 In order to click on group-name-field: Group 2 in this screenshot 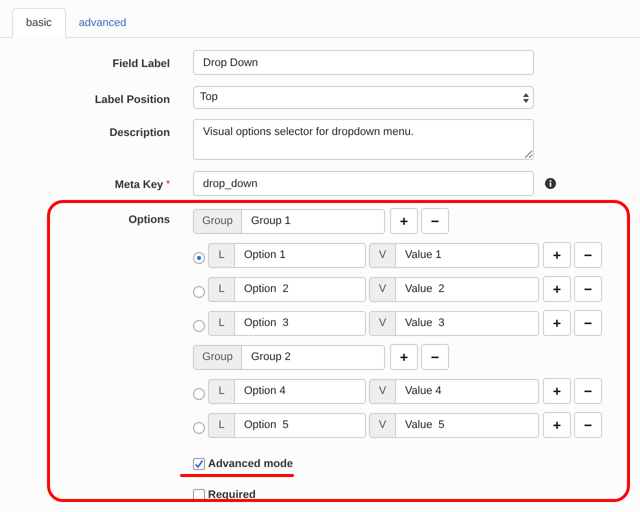, I will do `click(313, 357)`.